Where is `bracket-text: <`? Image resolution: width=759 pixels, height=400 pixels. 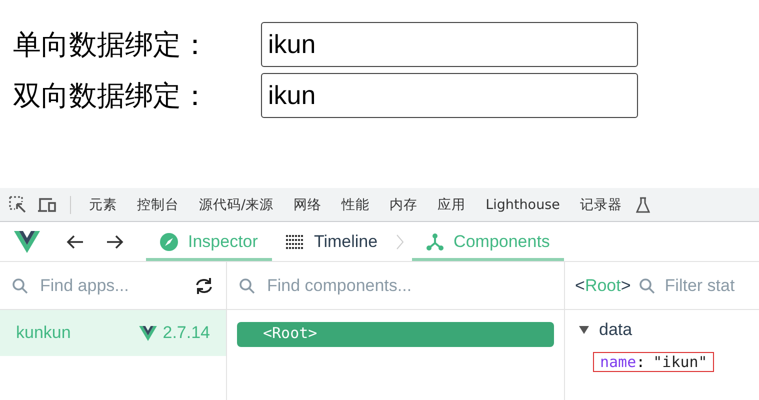
bracket-text: < is located at coordinates (580, 285).